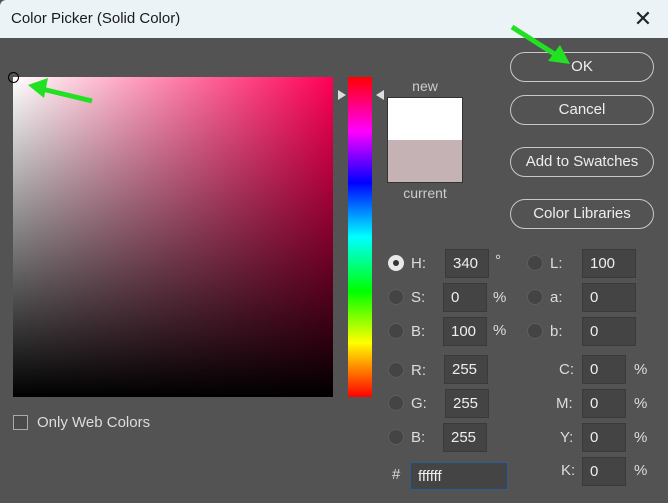 This screenshot has width=668, height=503. Describe the element at coordinates (465, 331) in the screenshot. I see `brightness-input: 100` at that location.